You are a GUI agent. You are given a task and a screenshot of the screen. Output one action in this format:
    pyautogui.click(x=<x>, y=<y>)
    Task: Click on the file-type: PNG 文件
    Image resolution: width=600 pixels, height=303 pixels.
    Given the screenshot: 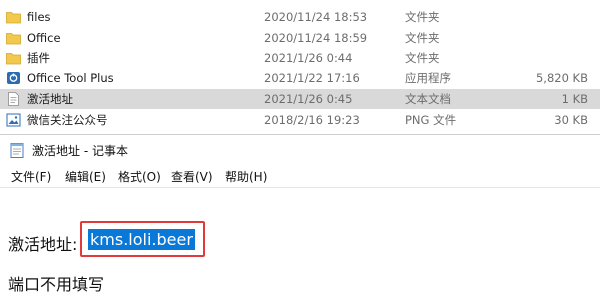 What is the action you would take?
    pyautogui.click(x=431, y=120)
    